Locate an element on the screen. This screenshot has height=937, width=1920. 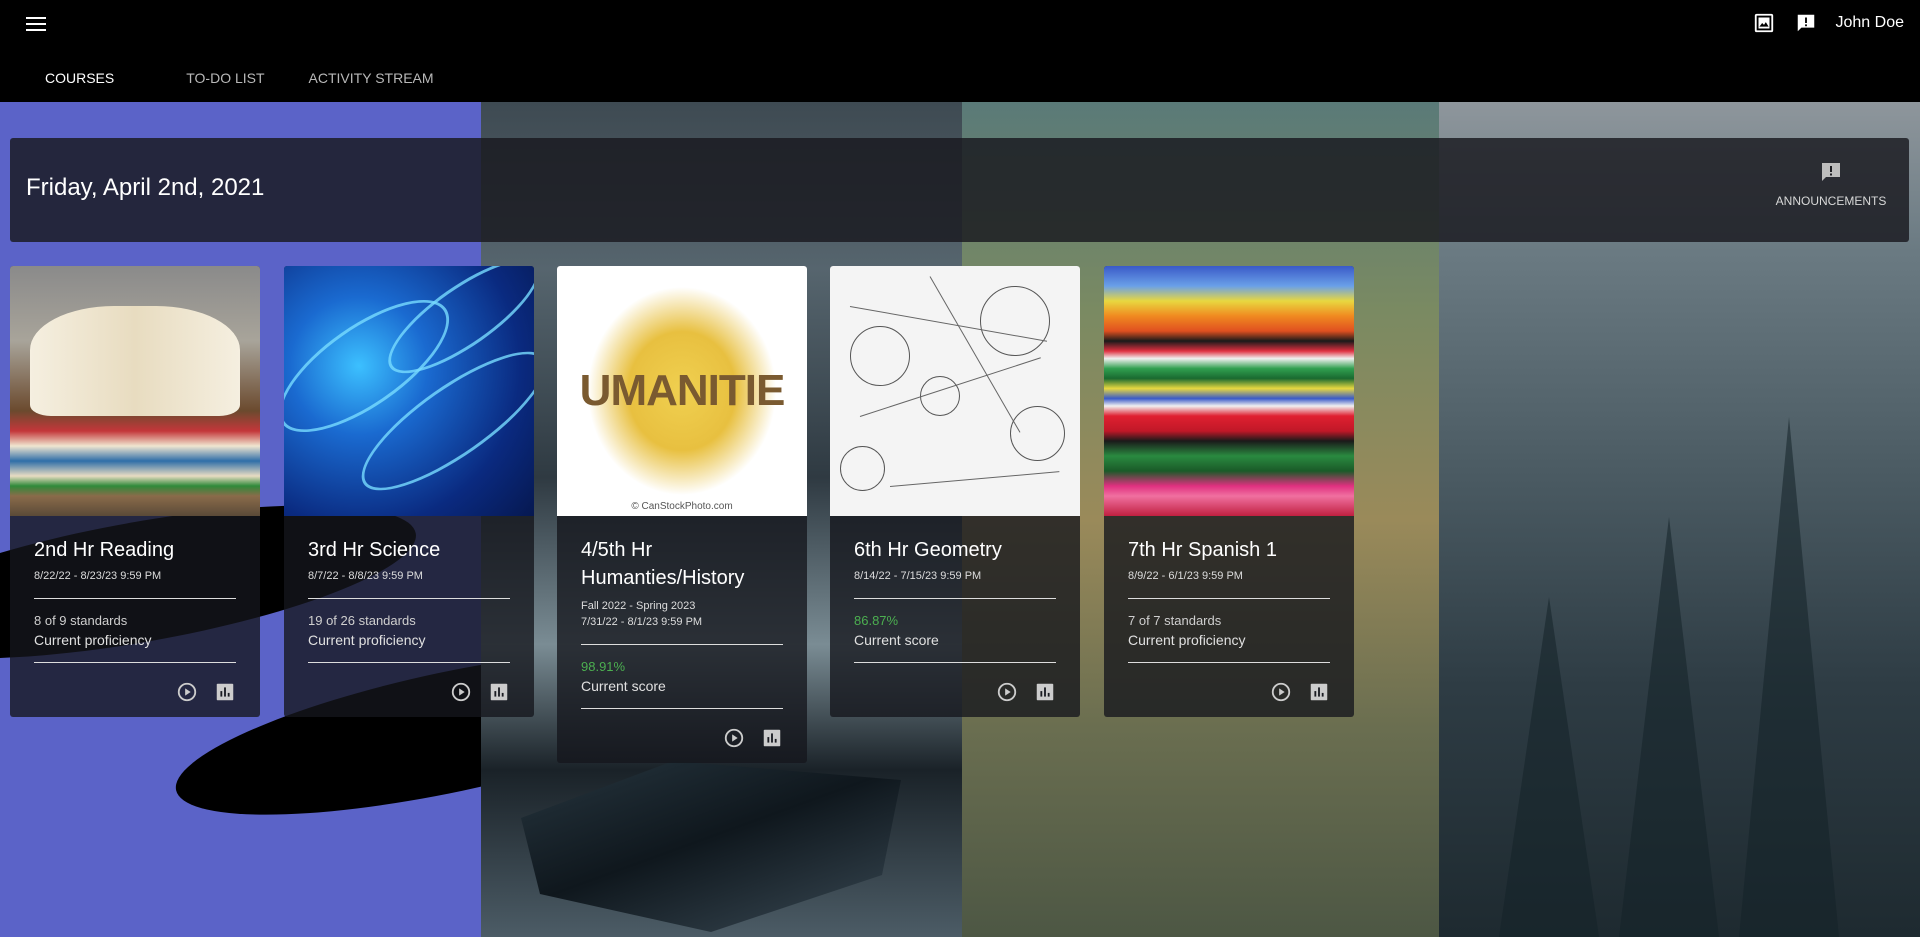
alert-icon is located at coordinates (1806, 23).